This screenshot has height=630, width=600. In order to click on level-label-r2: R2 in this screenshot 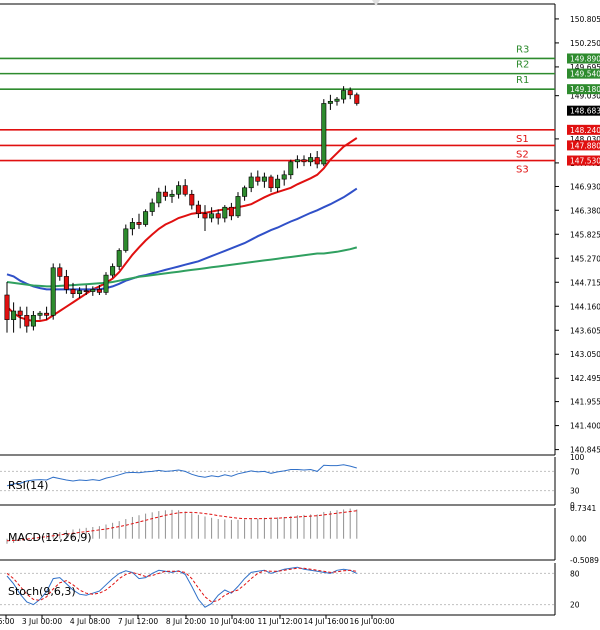, I will do `click(522, 65)`.